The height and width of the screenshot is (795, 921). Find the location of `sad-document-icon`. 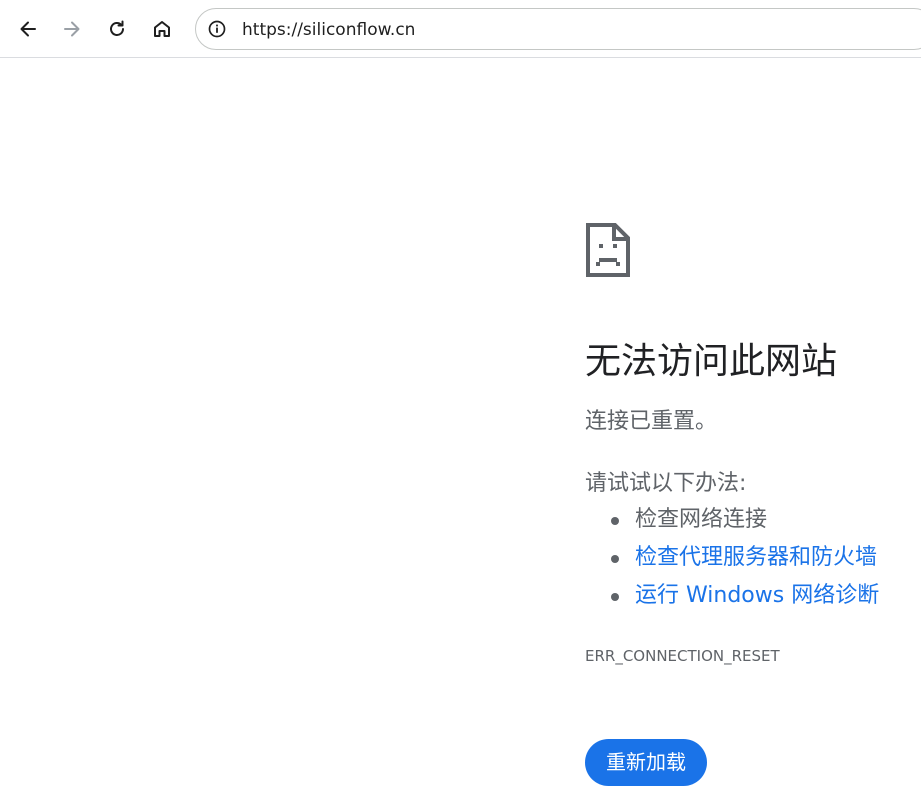

sad-document-icon is located at coordinates (608, 250).